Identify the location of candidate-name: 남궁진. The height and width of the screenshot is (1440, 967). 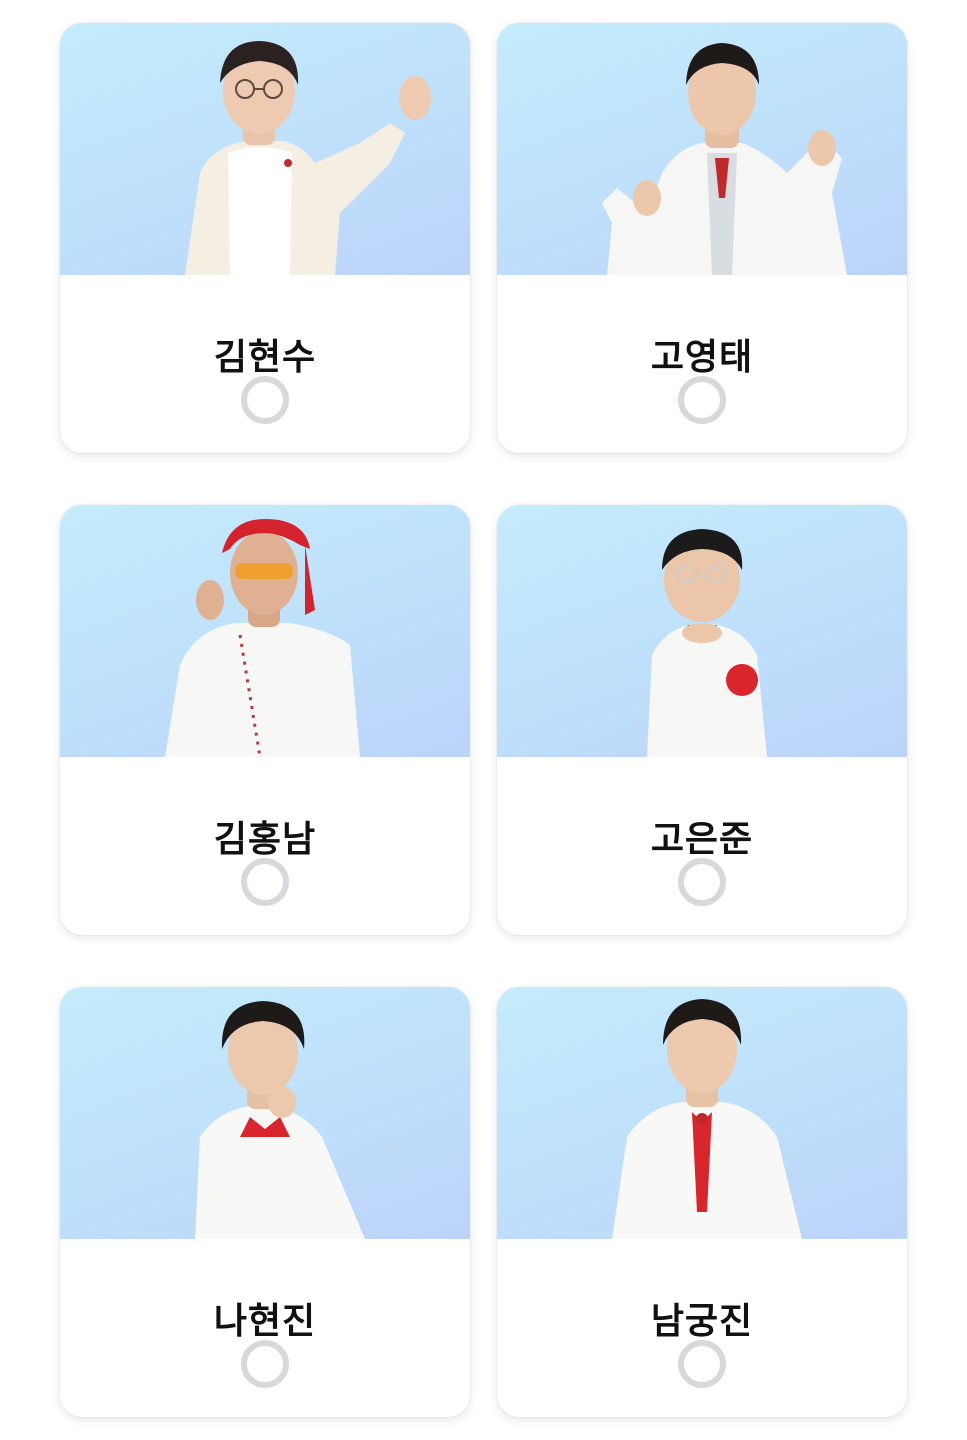
(702, 1321).